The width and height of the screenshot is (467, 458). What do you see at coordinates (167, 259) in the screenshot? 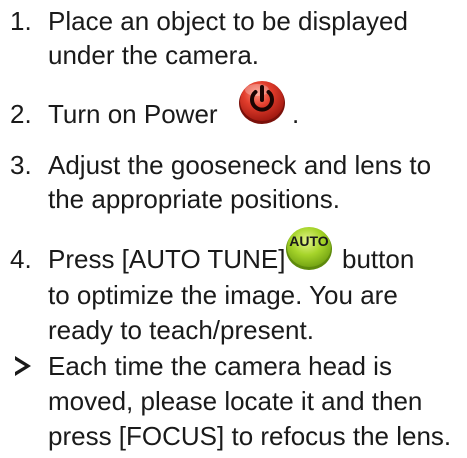
I see `step-4-text: Press [AUTO TUNE]` at bounding box center [167, 259].